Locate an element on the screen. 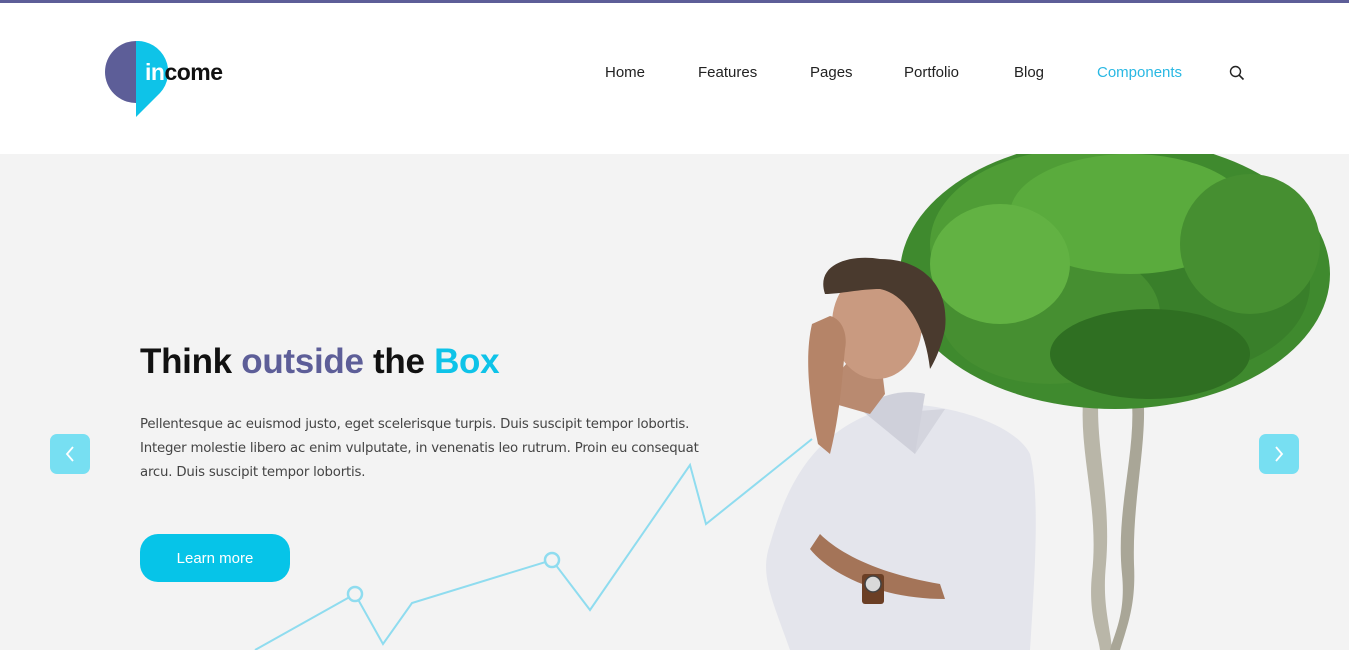  learn-more-button: Learn more is located at coordinates (215, 558).